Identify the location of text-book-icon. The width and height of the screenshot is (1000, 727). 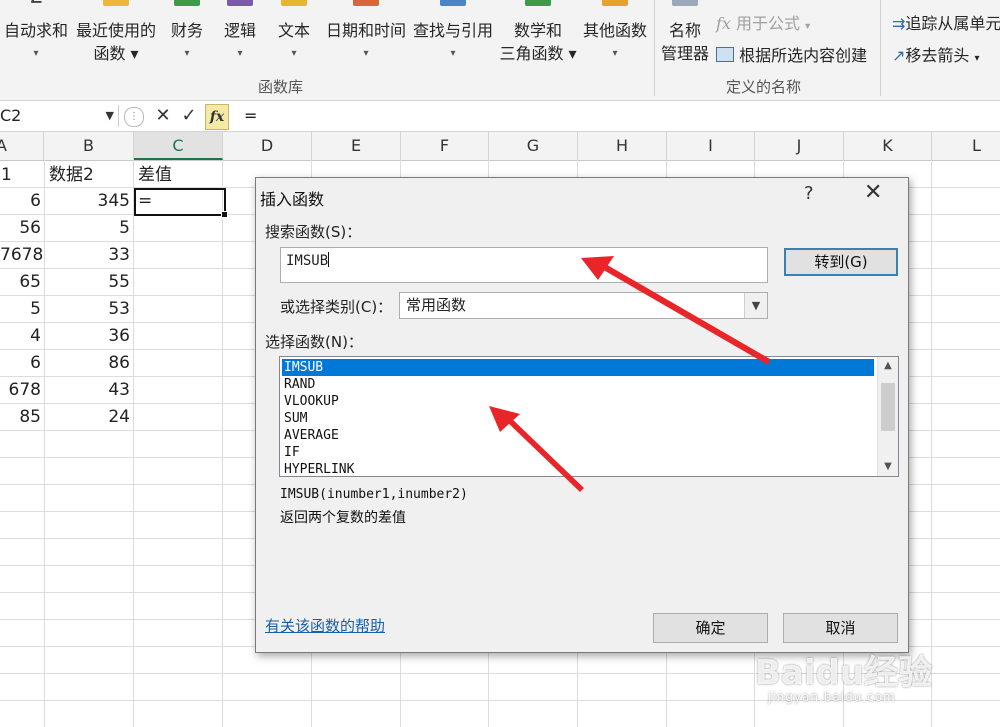
(294, 3).